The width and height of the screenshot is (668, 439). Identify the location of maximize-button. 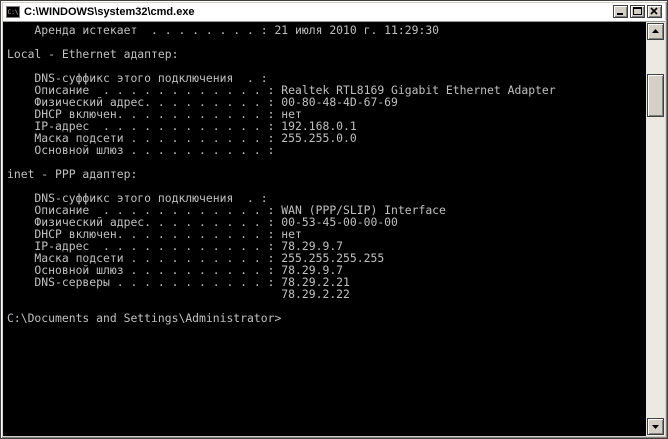
(637, 11).